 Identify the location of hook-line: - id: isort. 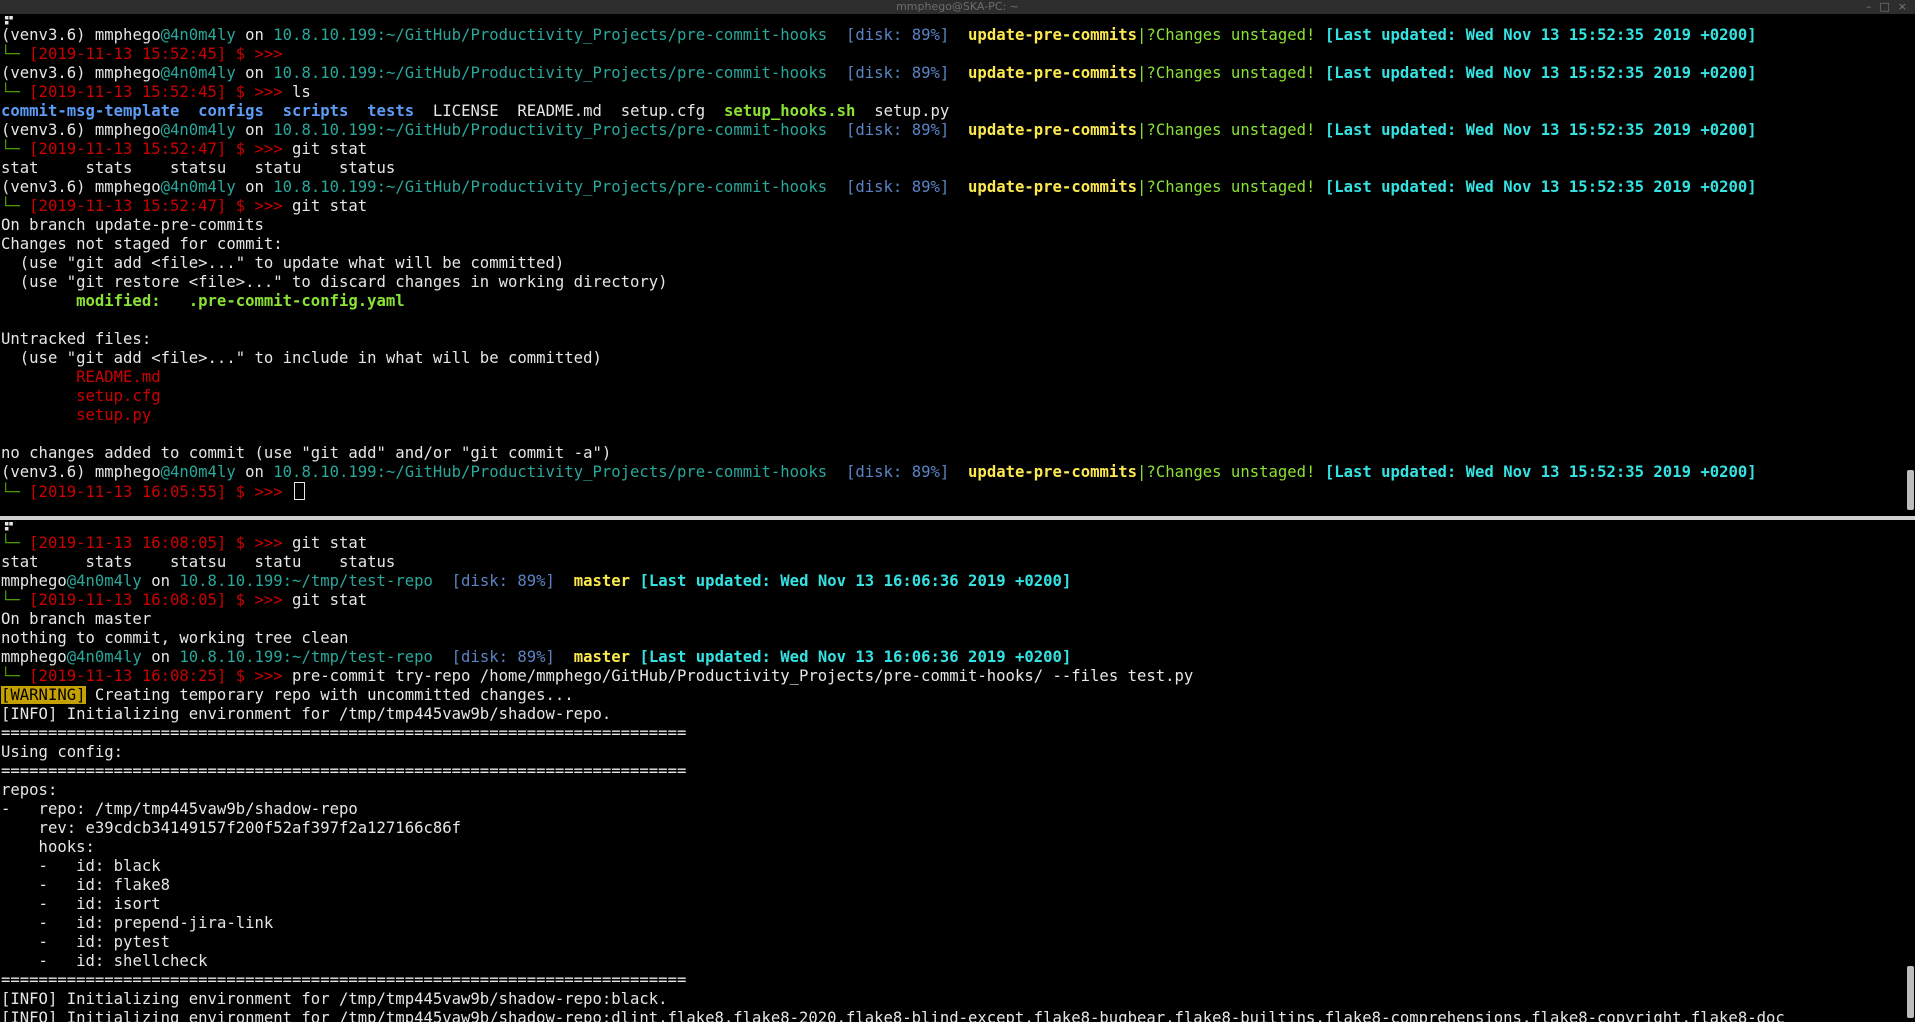
(81, 904).